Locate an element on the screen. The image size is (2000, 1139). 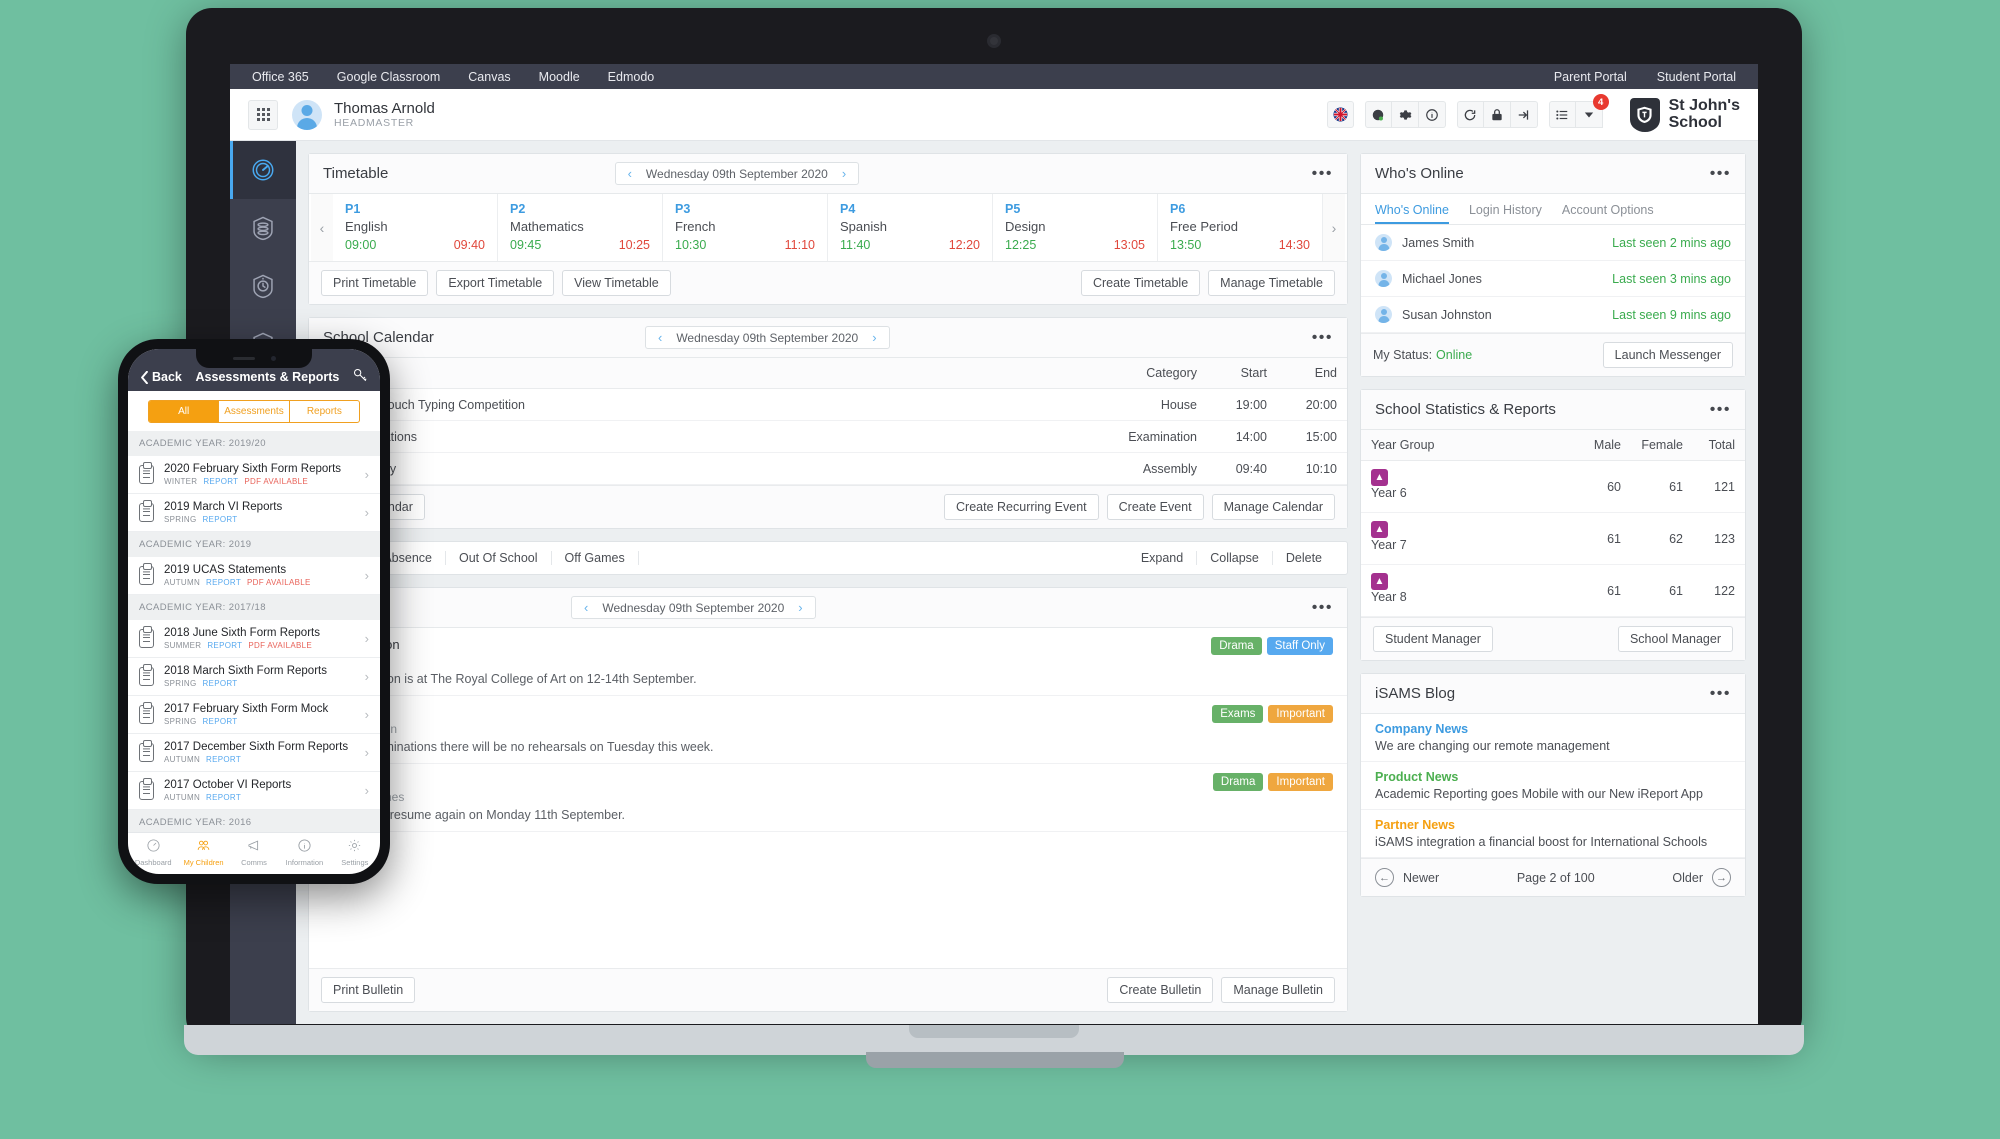
collapse-link: Collapse is located at coordinates (1235, 558).